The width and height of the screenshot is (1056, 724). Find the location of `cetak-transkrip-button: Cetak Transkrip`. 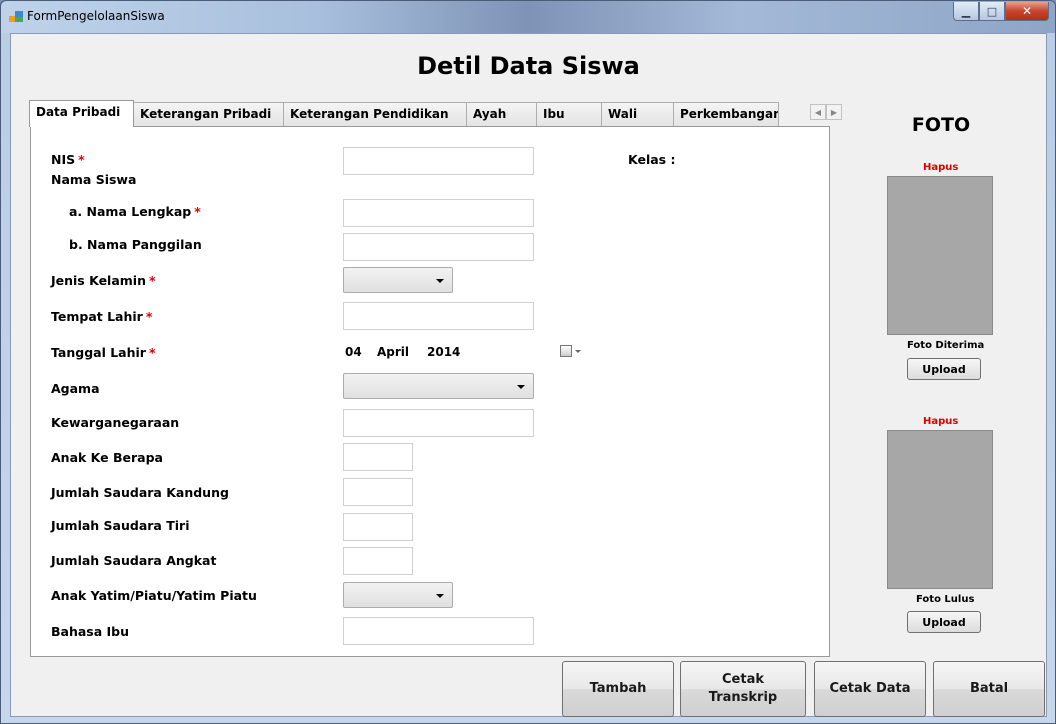

cetak-transkrip-button: Cetak Transkrip is located at coordinates (743, 689).